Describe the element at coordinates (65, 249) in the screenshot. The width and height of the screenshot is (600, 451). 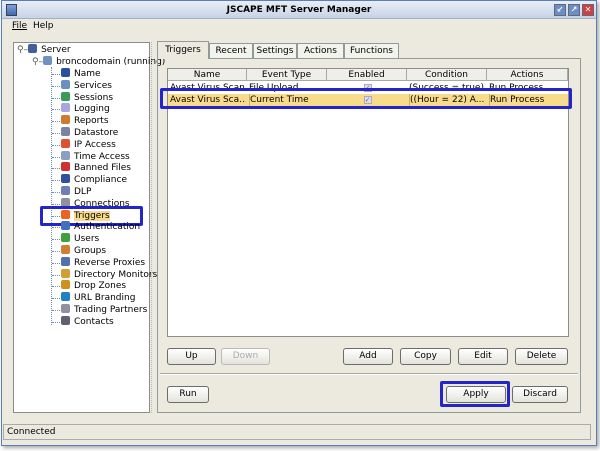
I see `groups-icon` at that location.